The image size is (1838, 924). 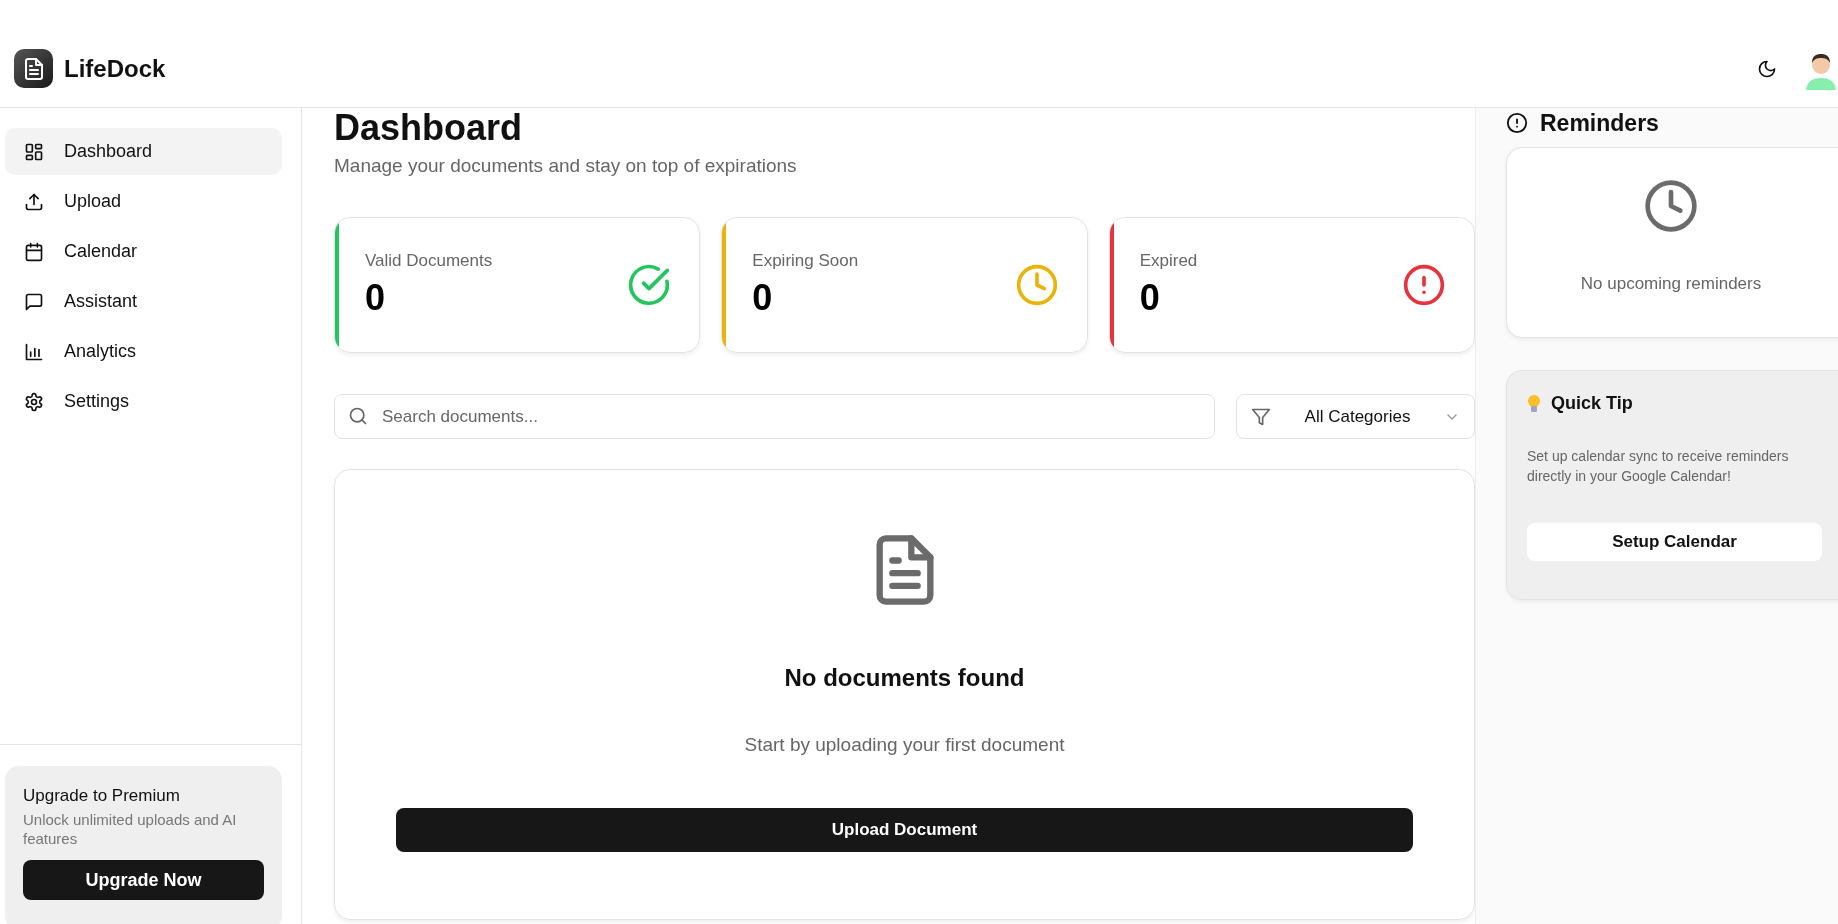 I want to click on no-reminders-text: No upcoming reminders, so click(x=1671, y=284).